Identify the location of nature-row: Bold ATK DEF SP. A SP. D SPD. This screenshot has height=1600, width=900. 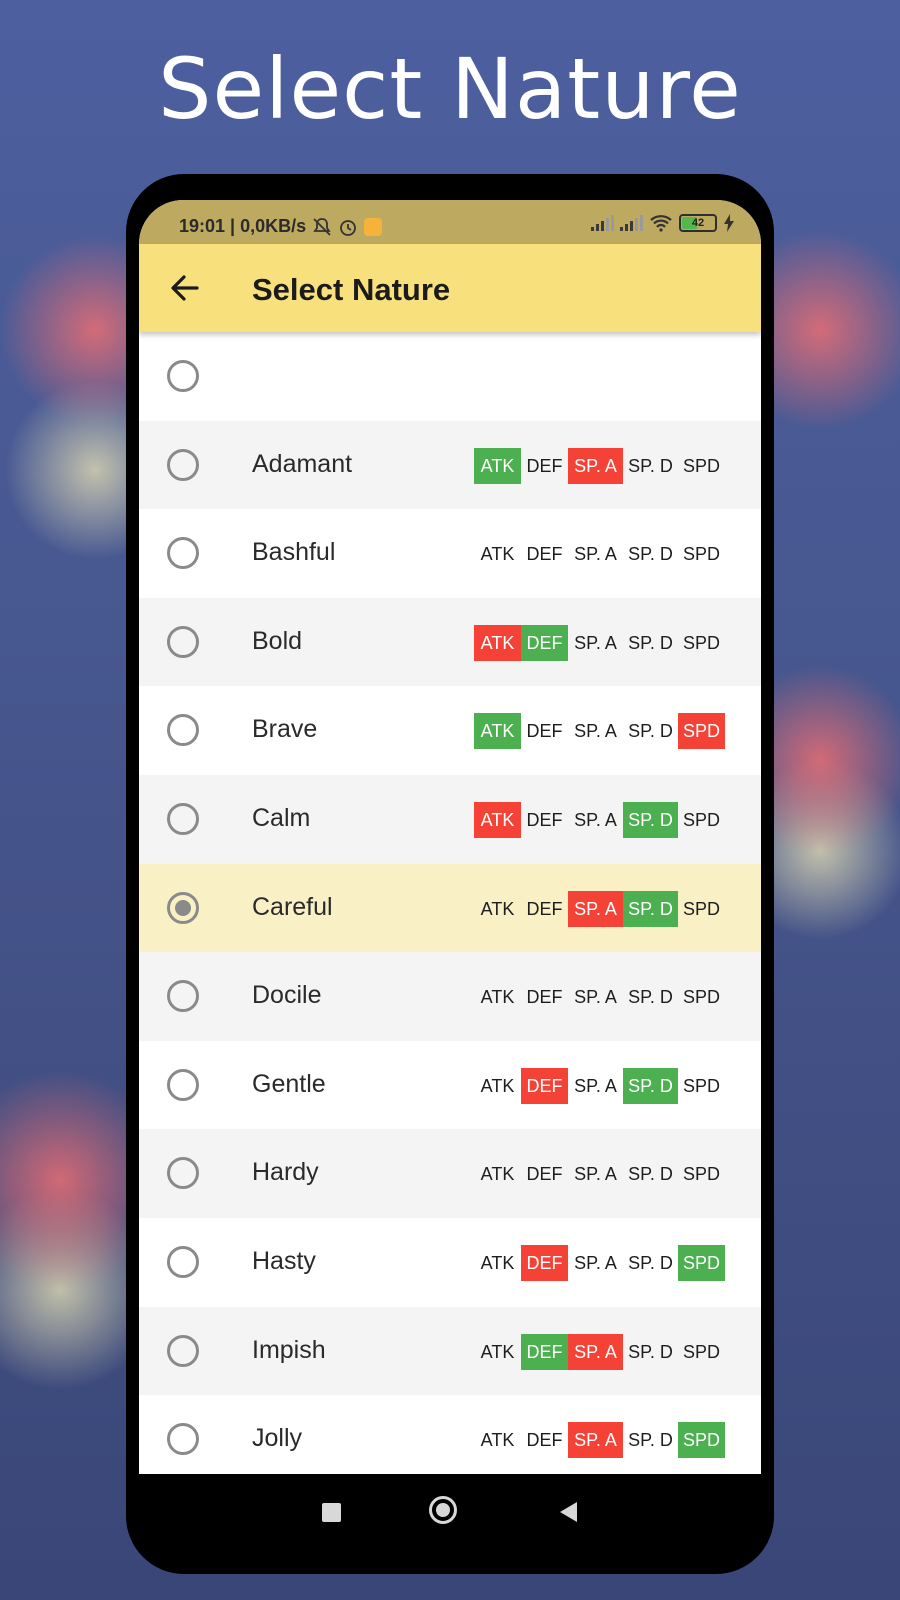
(450, 642).